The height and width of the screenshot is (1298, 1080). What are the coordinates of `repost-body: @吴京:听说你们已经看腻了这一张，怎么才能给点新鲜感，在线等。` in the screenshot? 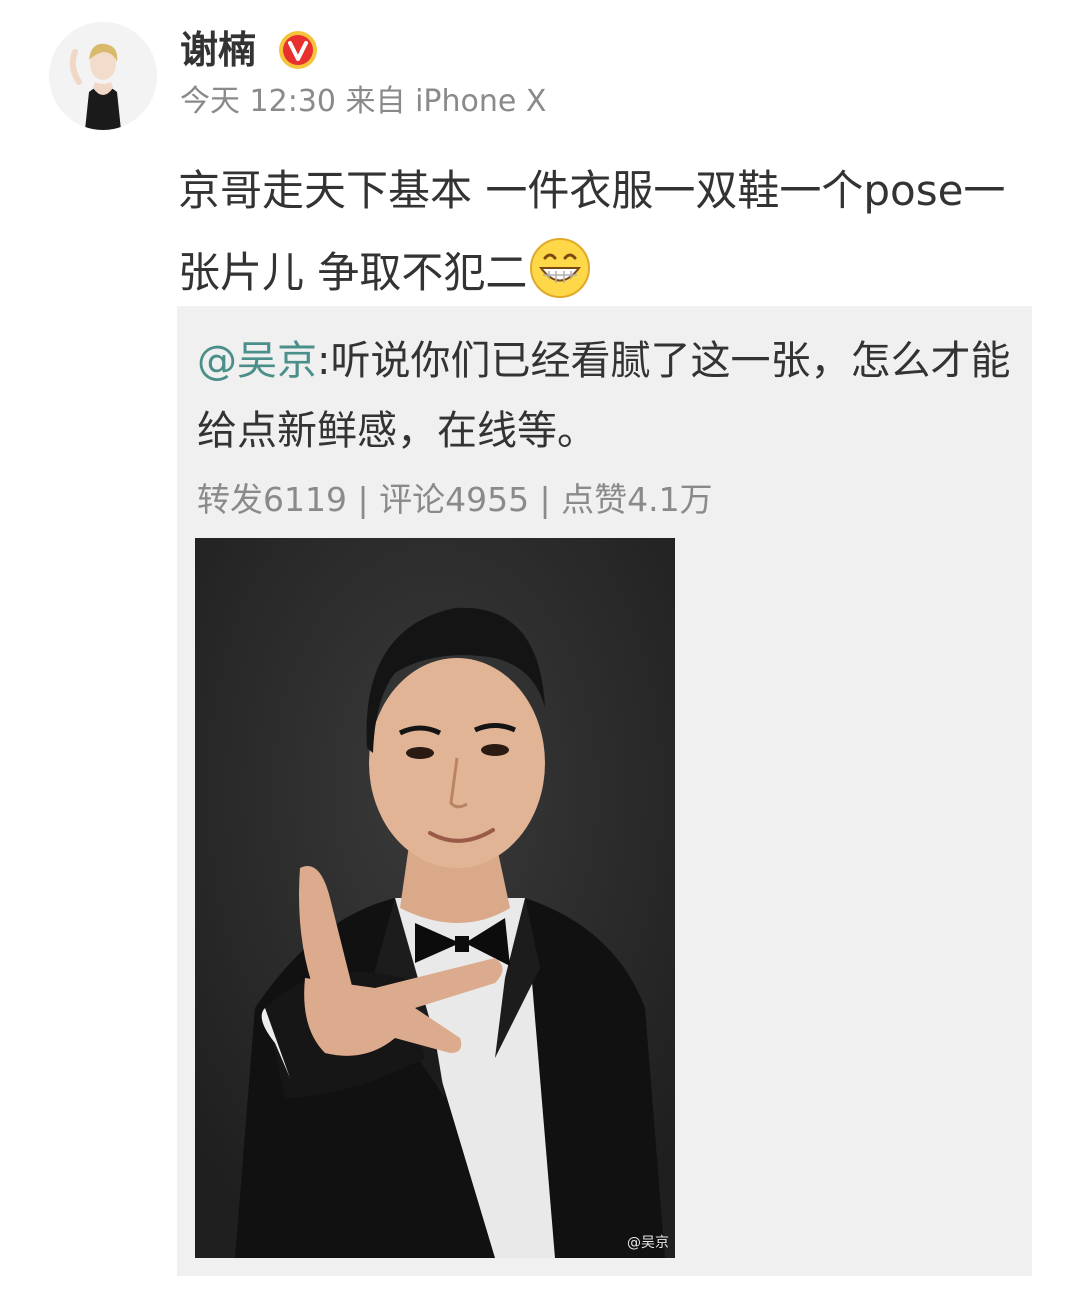 It's located at (607, 396).